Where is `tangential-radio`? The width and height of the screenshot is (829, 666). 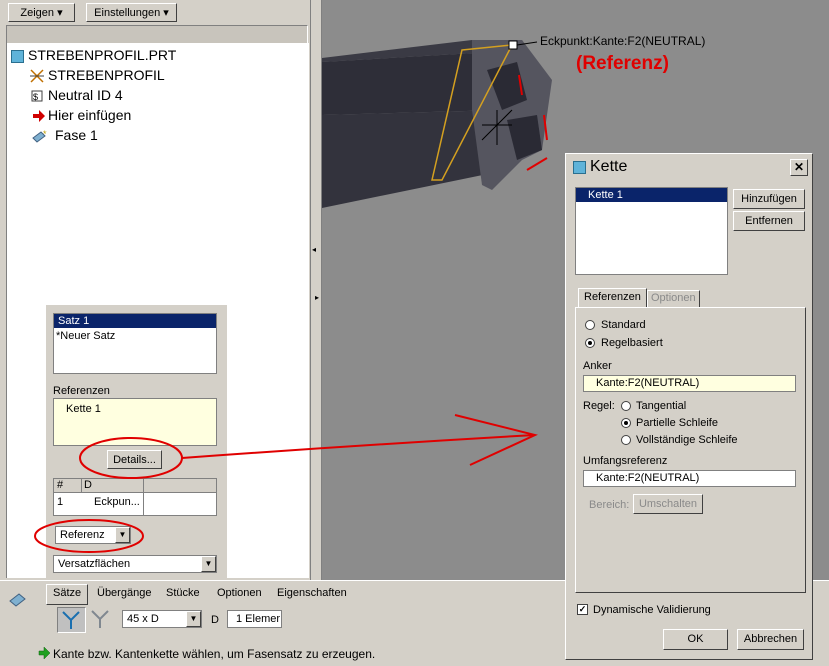 tangential-radio is located at coordinates (626, 406).